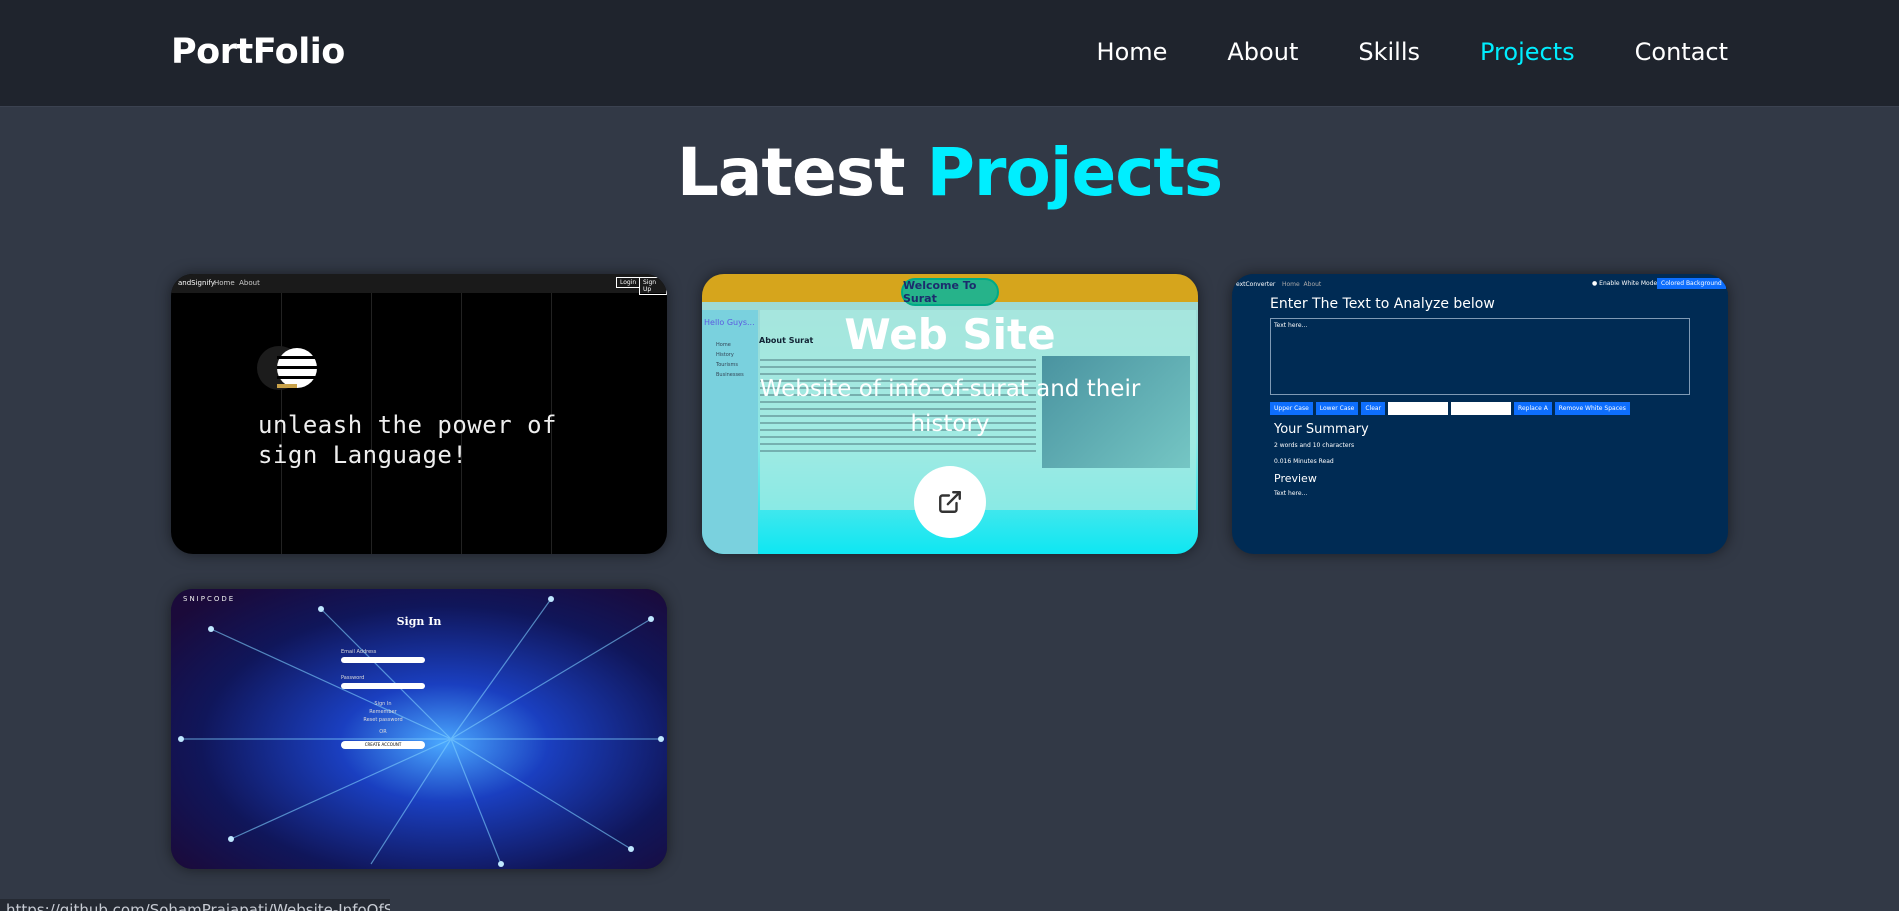 The width and height of the screenshot is (1899, 911). Describe the element at coordinates (419, 284) in the screenshot. I see `preview-navbar: andSignify Home About Login Sign Up` at that location.